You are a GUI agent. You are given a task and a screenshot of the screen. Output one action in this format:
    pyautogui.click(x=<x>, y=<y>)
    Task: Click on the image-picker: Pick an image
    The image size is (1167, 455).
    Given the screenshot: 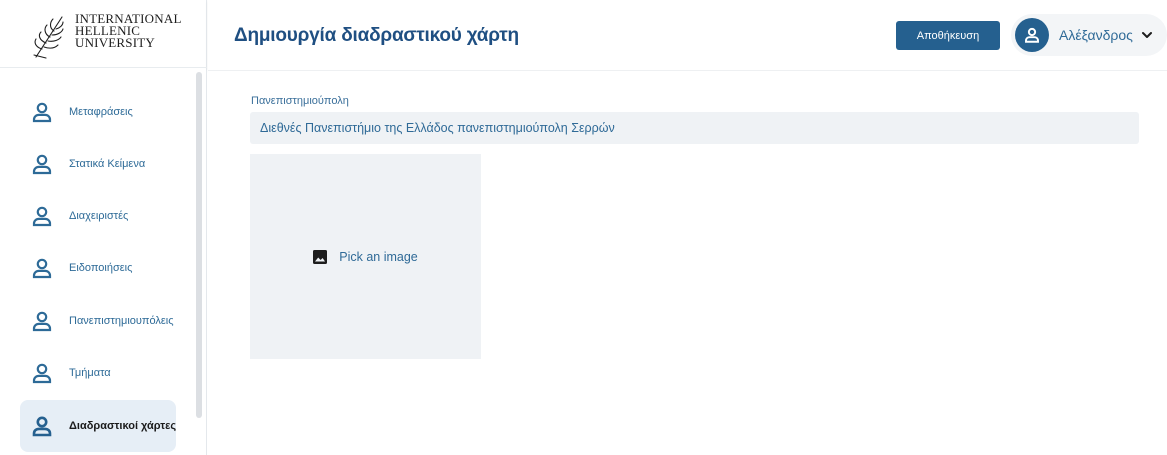 What is the action you would take?
    pyautogui.click(x=365, y=256)
    